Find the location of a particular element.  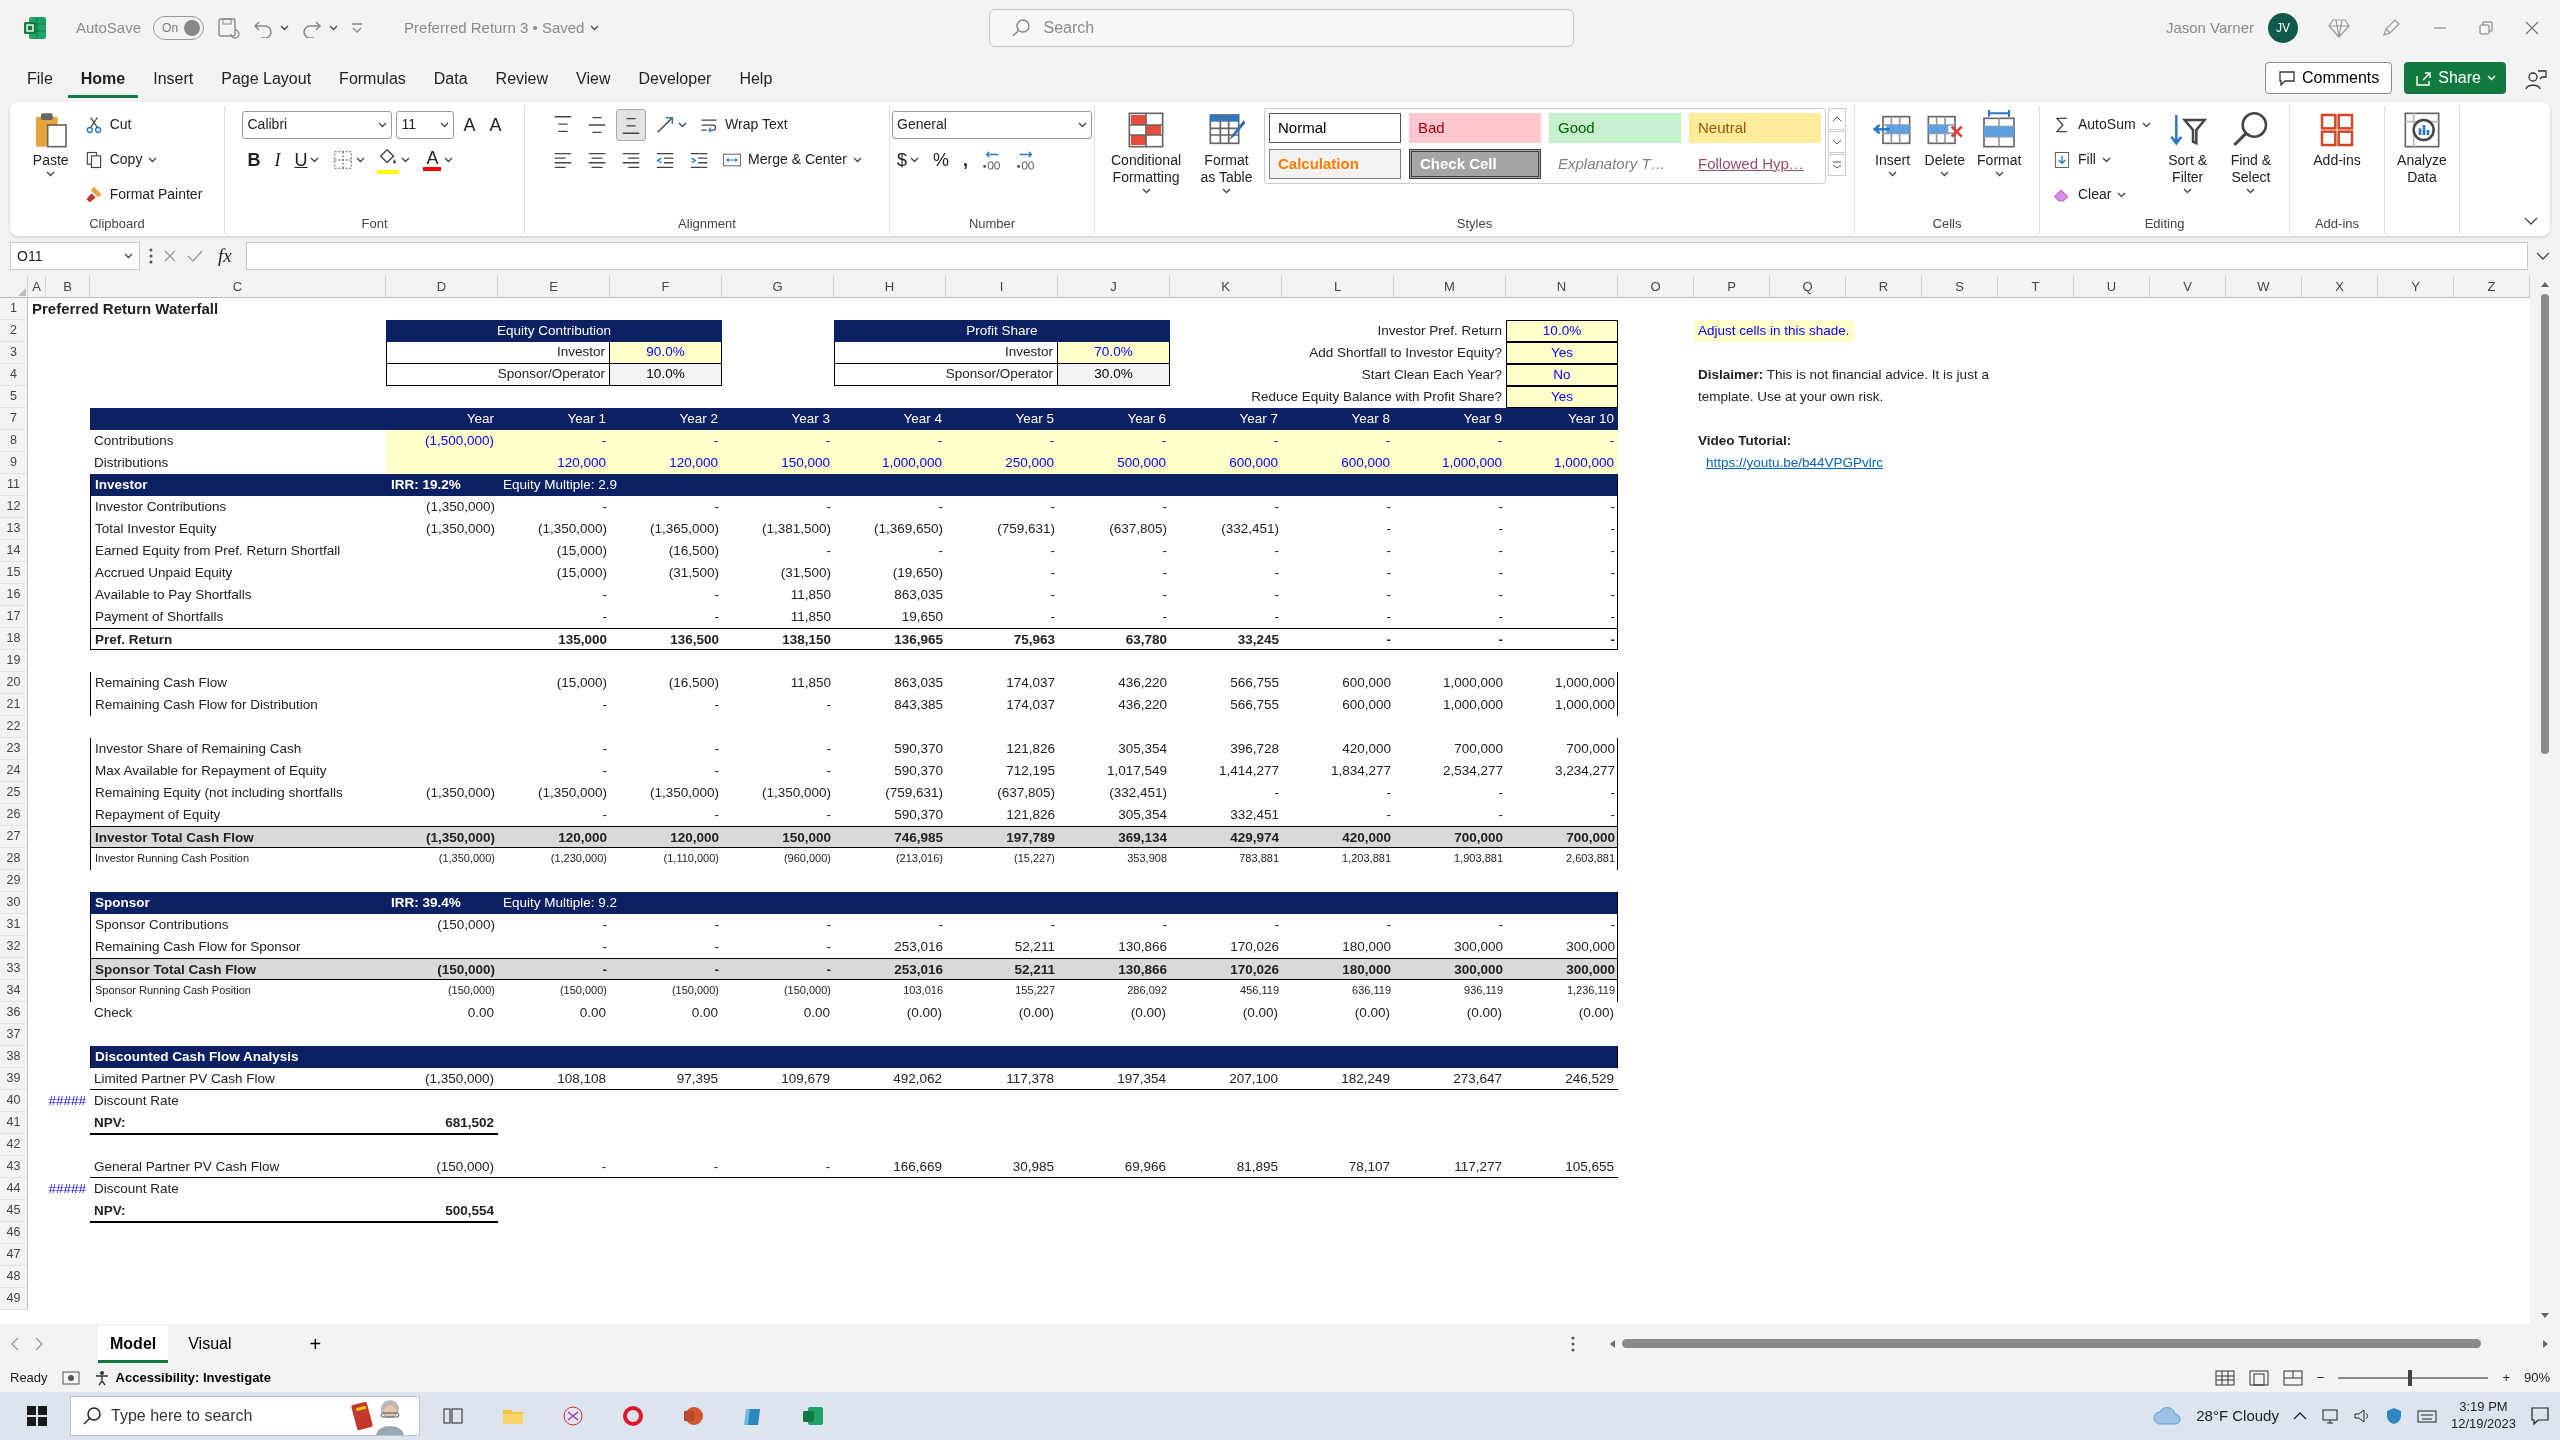

dropdown-field: Calibri is located at coordinates (317, 124).